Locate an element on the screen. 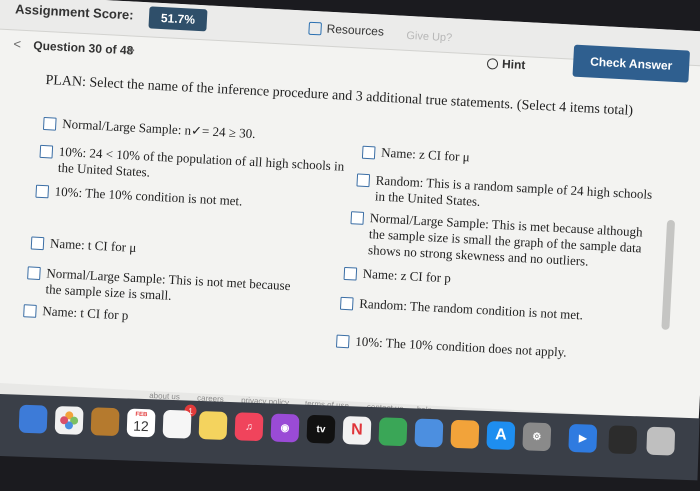 The width and height of the screenshot is (700, 491). photos-icon is located at coordinates (69, 420).